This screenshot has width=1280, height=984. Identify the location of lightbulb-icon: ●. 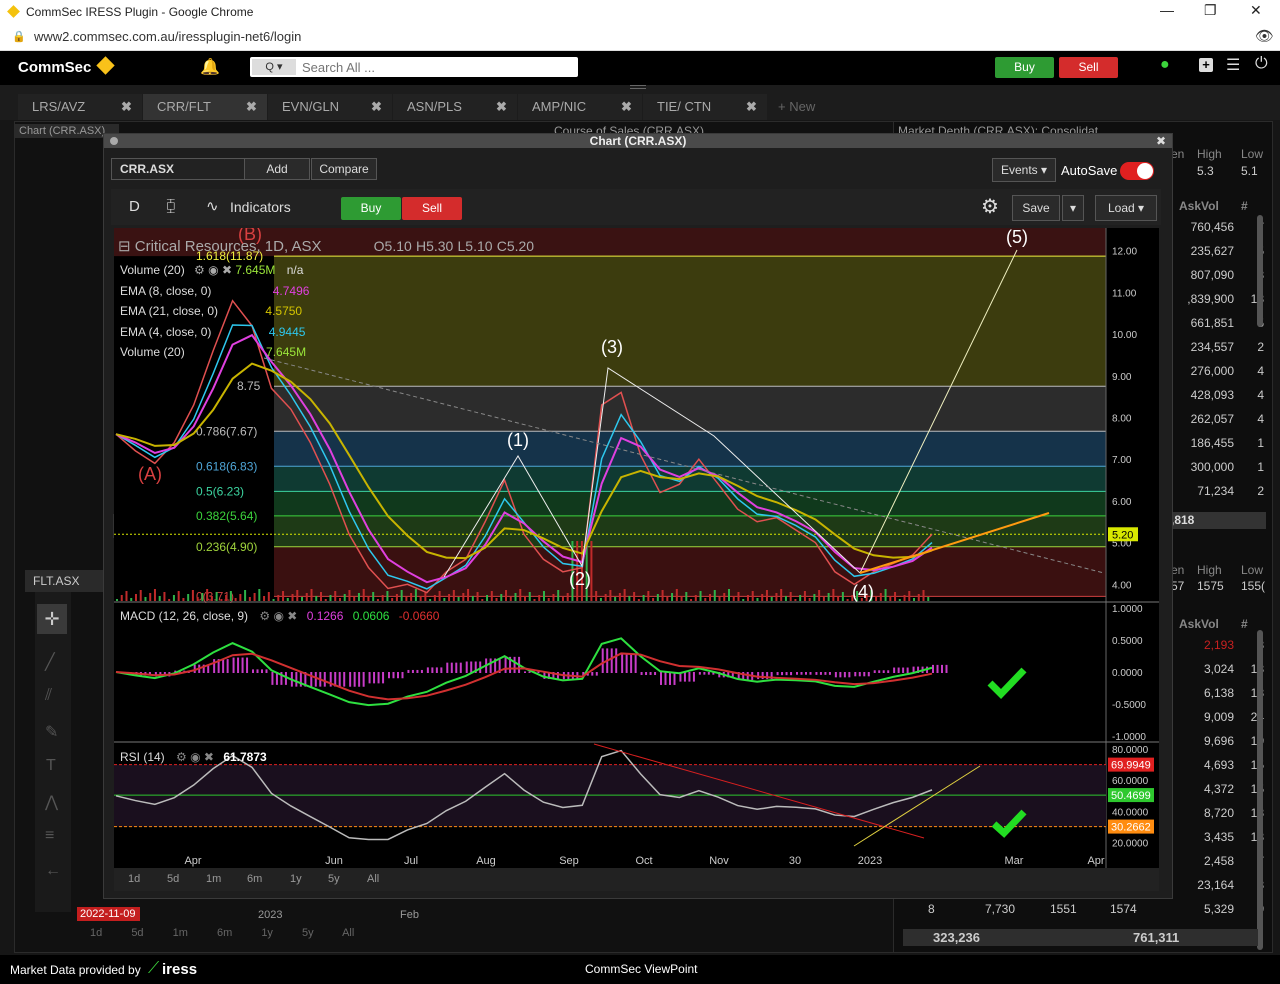
(1165, 65).